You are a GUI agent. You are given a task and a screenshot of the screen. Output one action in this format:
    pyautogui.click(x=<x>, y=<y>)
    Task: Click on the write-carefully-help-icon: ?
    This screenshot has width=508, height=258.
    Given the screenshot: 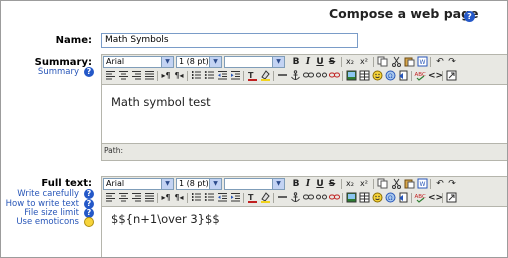 What is the action you would take?
    pyautogui.click(x=89, y=194)
    